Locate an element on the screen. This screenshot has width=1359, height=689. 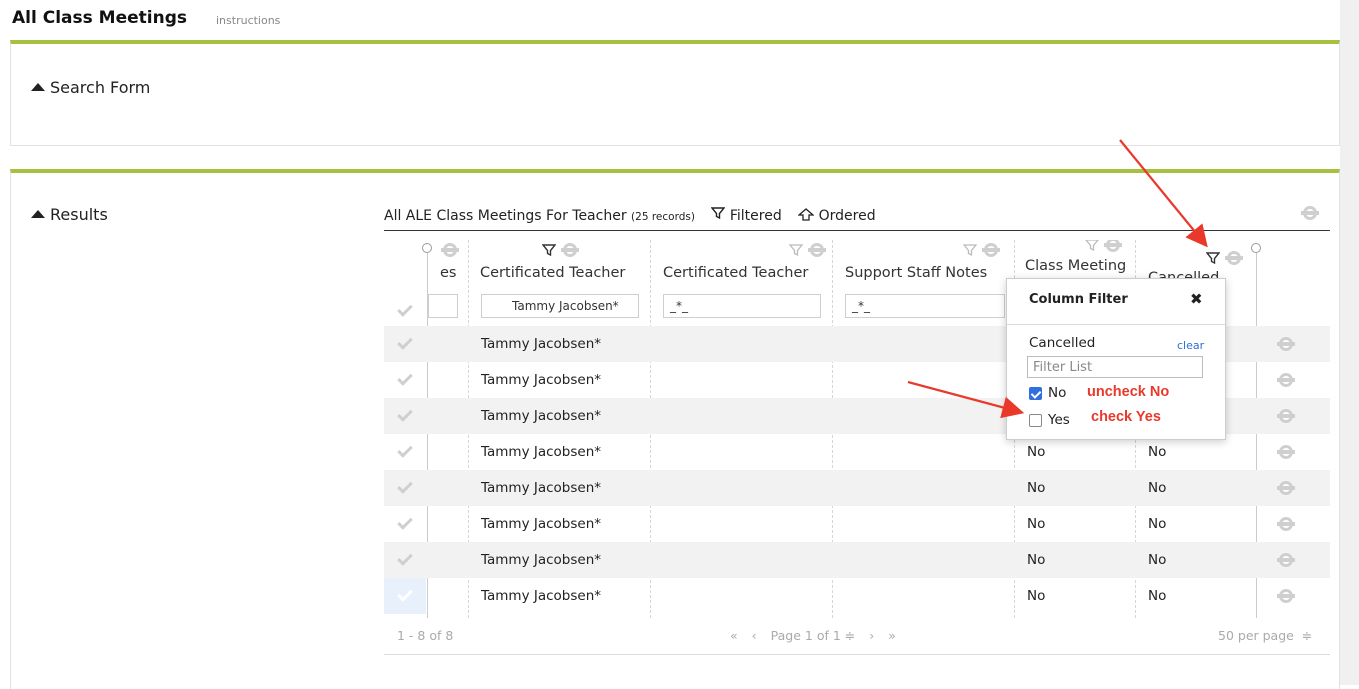
search-form-toggle: Search Form is located at coordinates (90, 87).